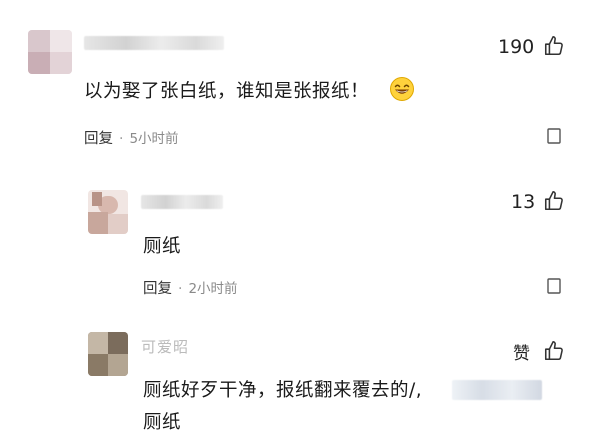 The width and height of the screenshot is (600, 434). Describe the element at coordinates (521, 354) in the screenshot. I see `like-label: 赞` at that location.